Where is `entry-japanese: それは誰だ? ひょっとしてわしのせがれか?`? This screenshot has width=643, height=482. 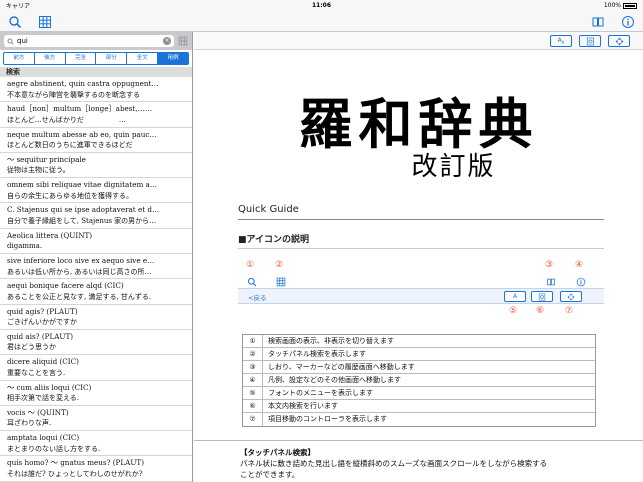
entry-japanese: それは誰だ? ひょっとしてわしのせがれか? is located at coordinates (75, 473).